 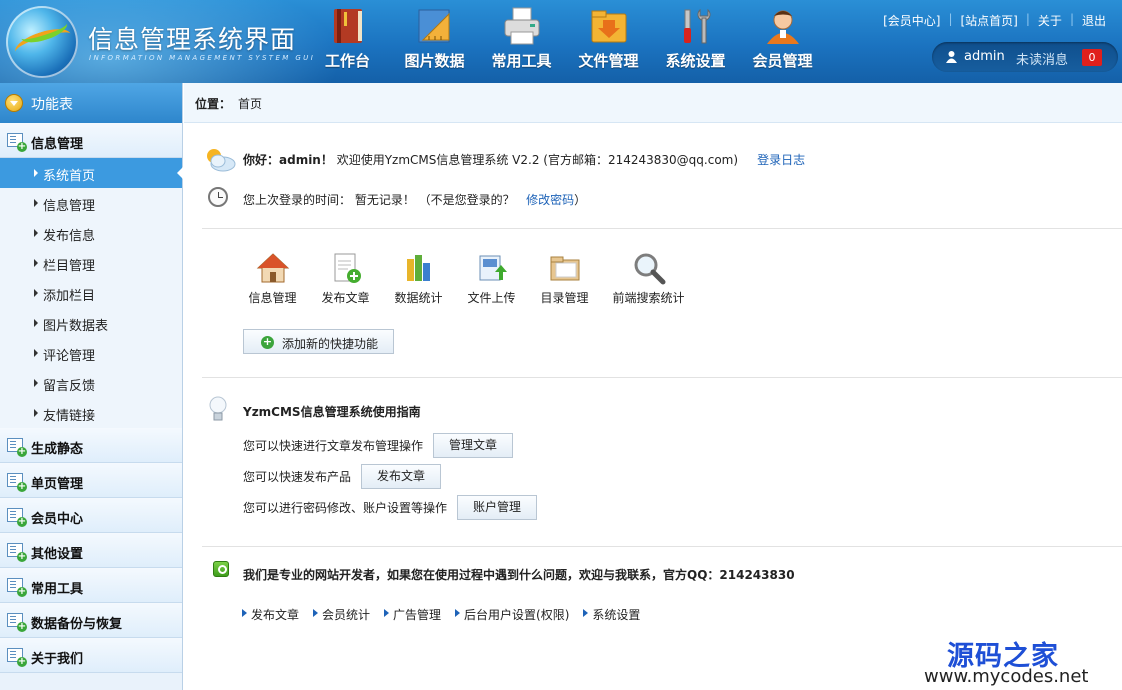 What do you see at coordinates (69, 176) in the screenshot?
I see `item-label: 系统首页` at bounding box center [69, 176].